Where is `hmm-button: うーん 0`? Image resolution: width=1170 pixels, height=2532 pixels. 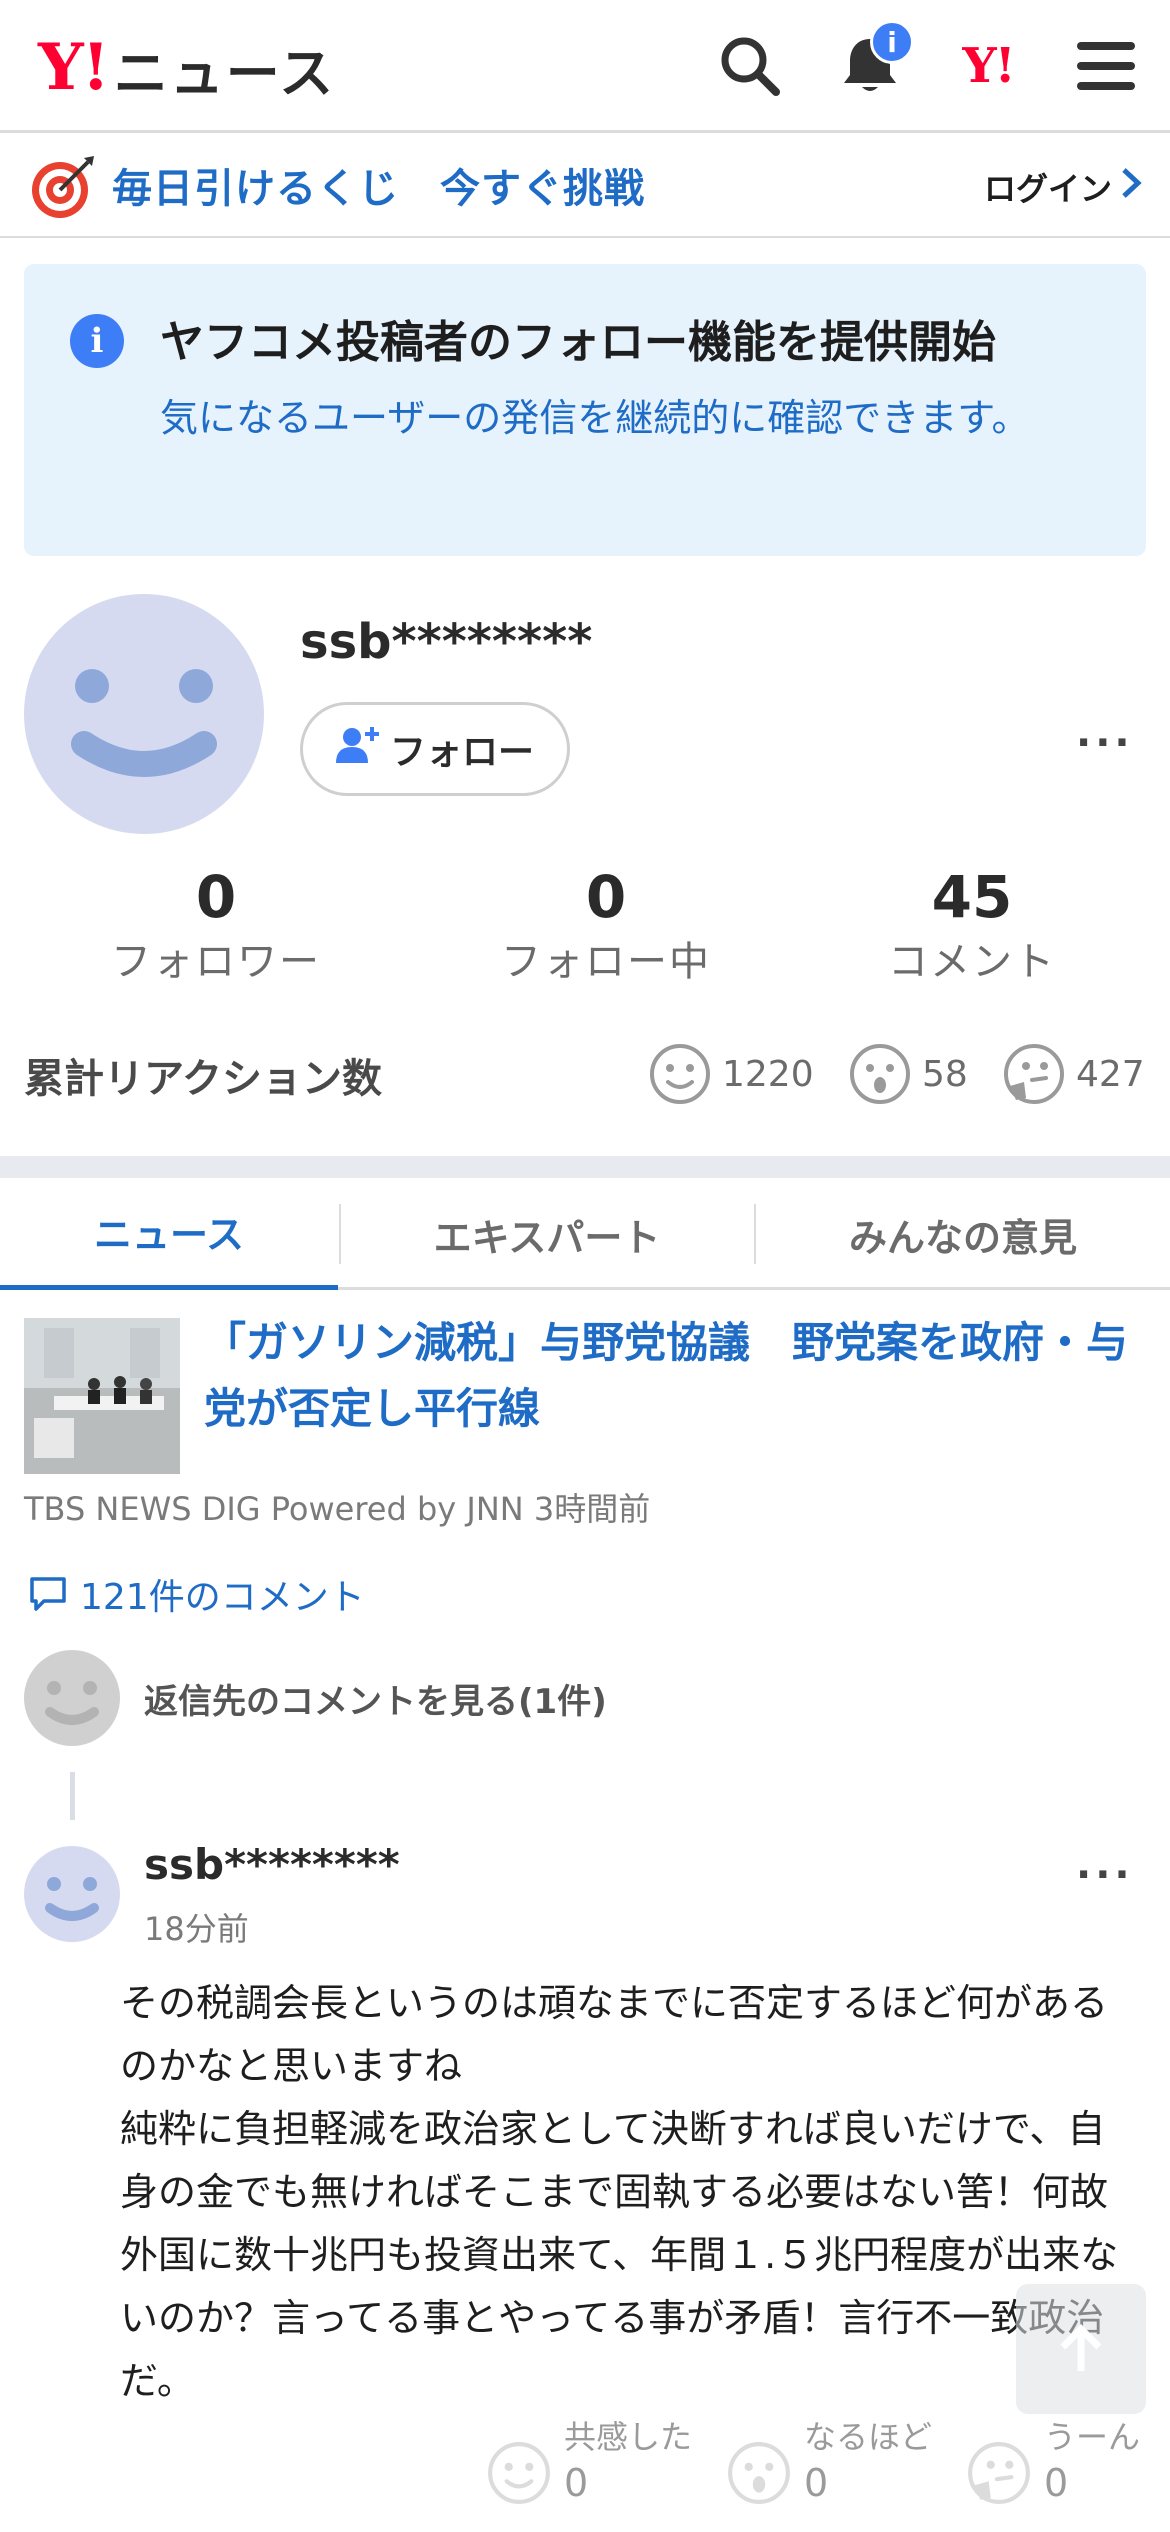 hmm-button: うーん 0 is located at coordinates (1053, 2462).